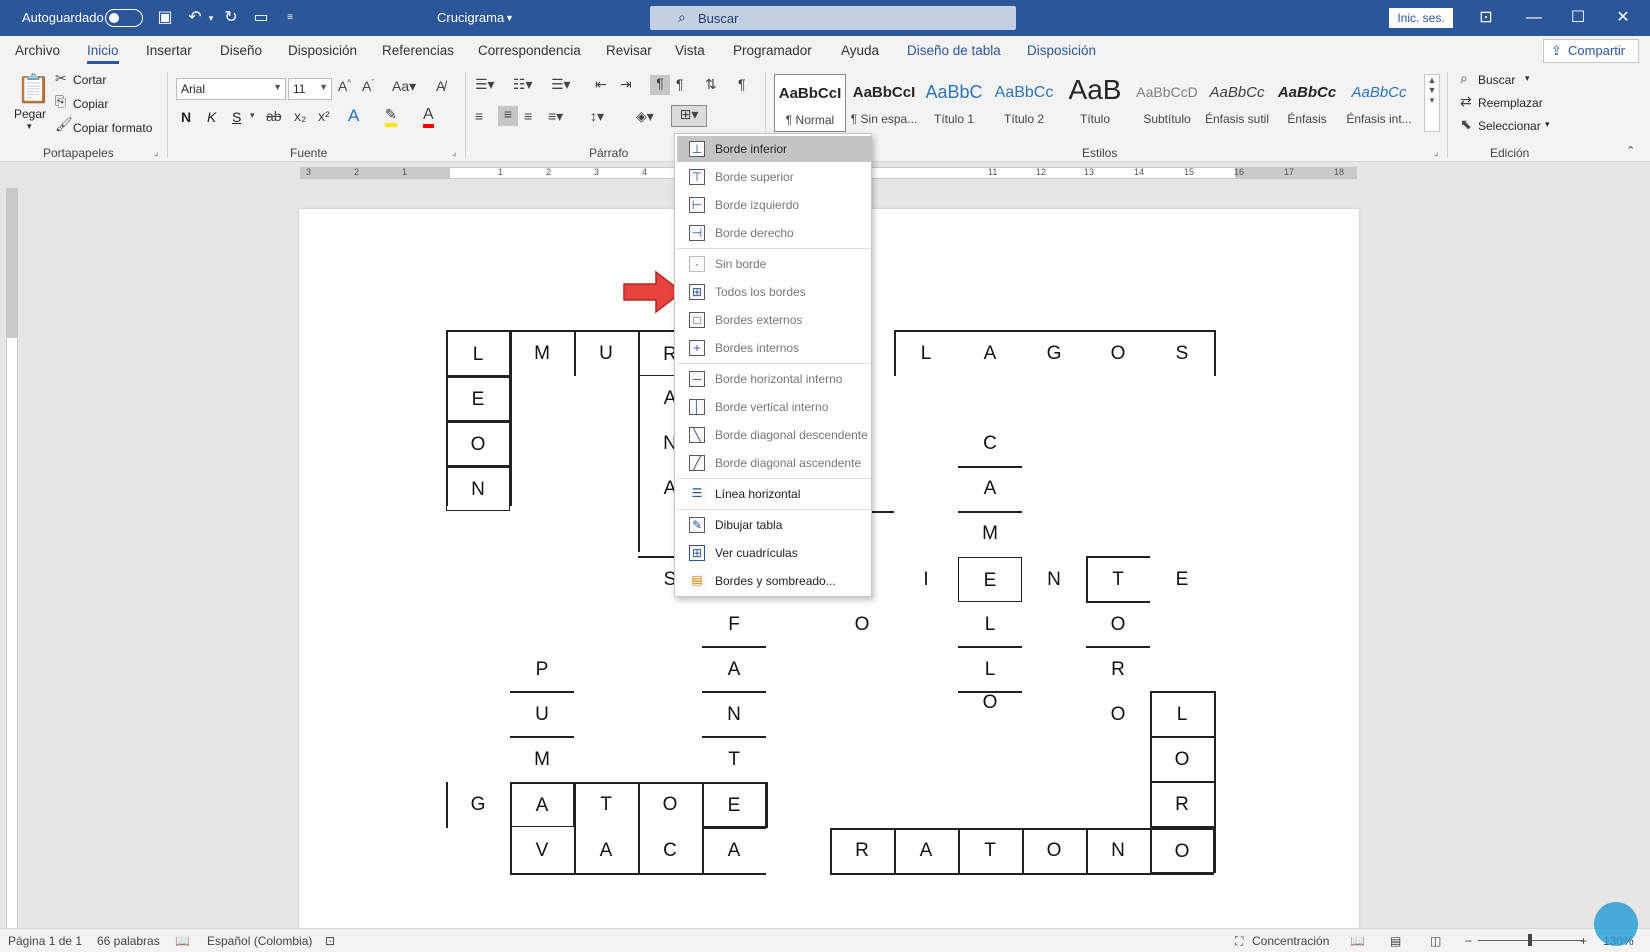 The image size is (1650, 952). What do you see at coordinates (290, 18) in the screenshot?
I see `customize-qat-icon: ≡` at bounding box center [290, 18].